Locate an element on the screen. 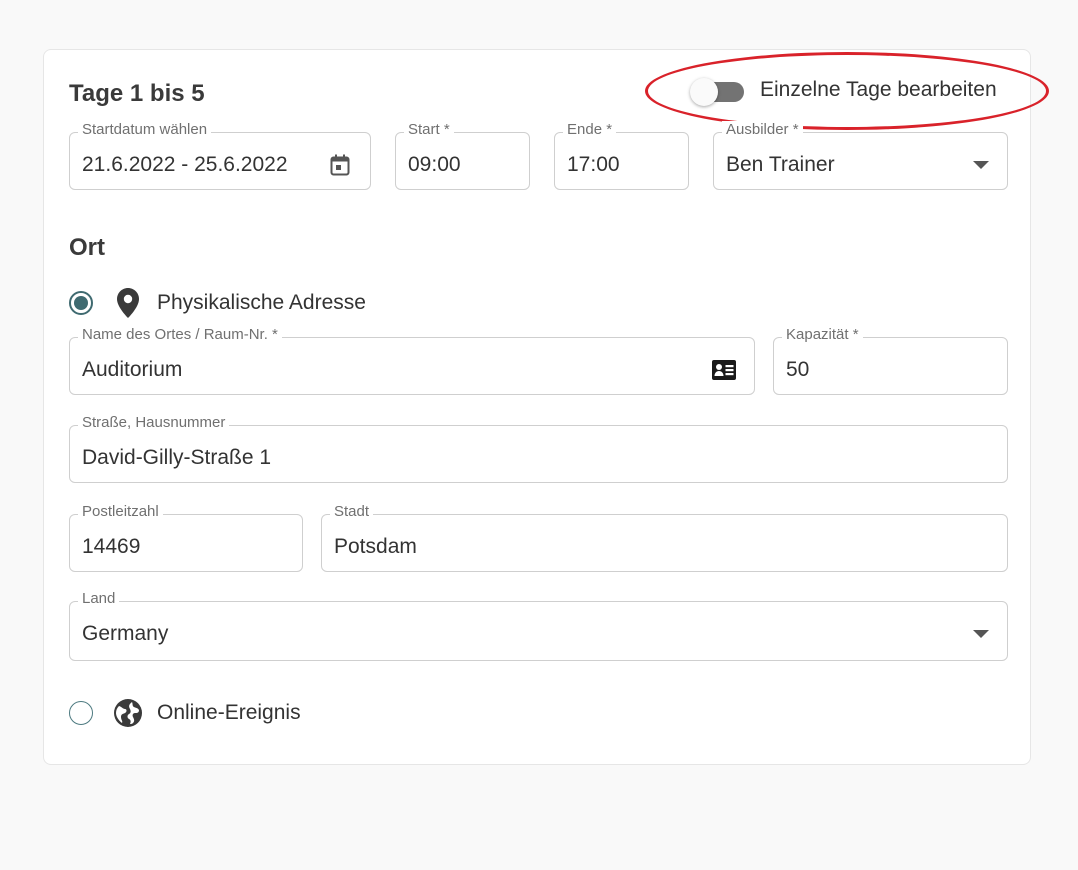  capacity-label: Kapazität * is located at coordinates (822, 334).